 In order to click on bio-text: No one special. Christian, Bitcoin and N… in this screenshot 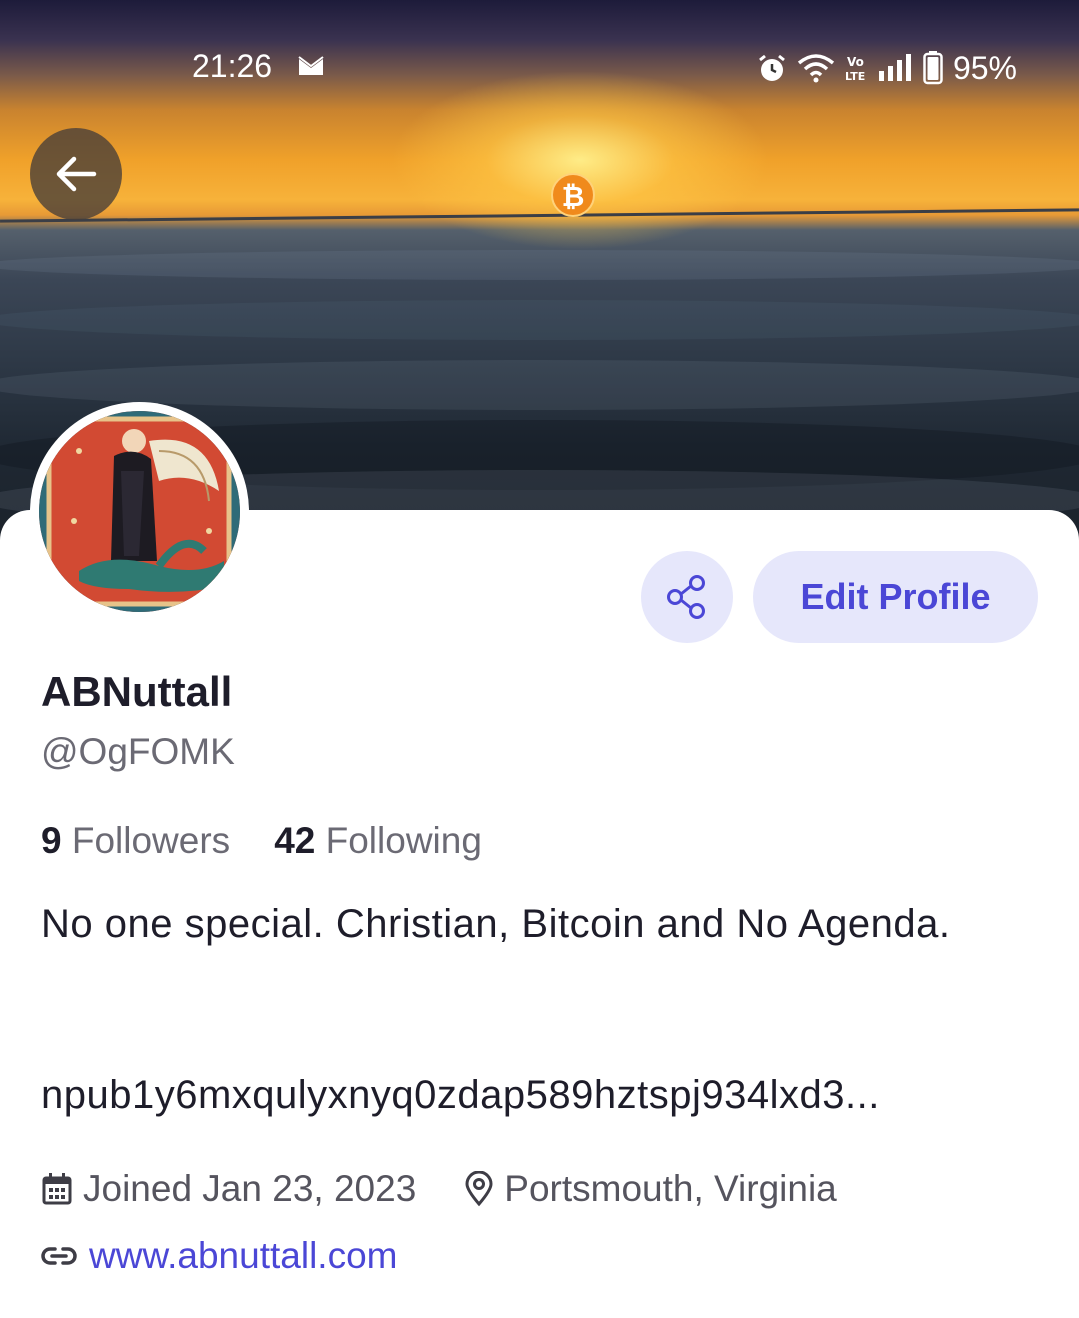, I will do `click(496, 924)`.